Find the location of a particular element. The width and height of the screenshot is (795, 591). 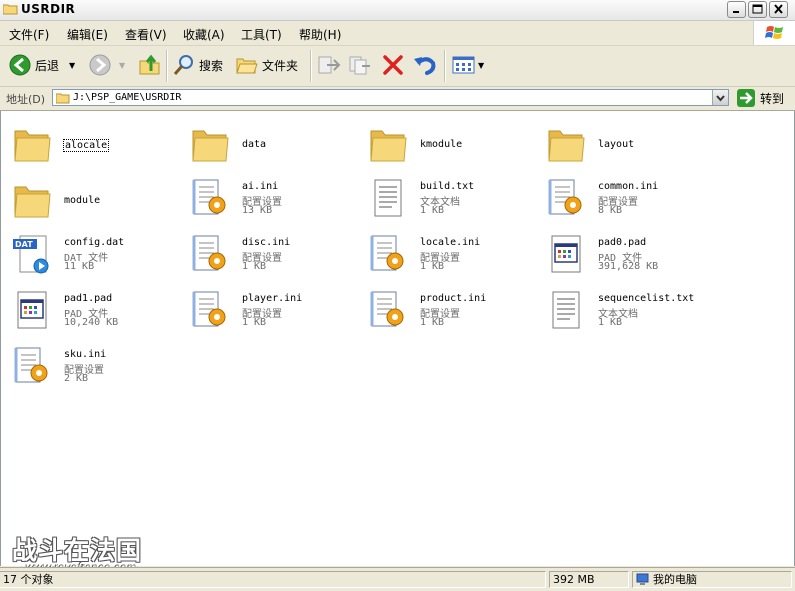

folders-icon is located at coordinates (247, 66).